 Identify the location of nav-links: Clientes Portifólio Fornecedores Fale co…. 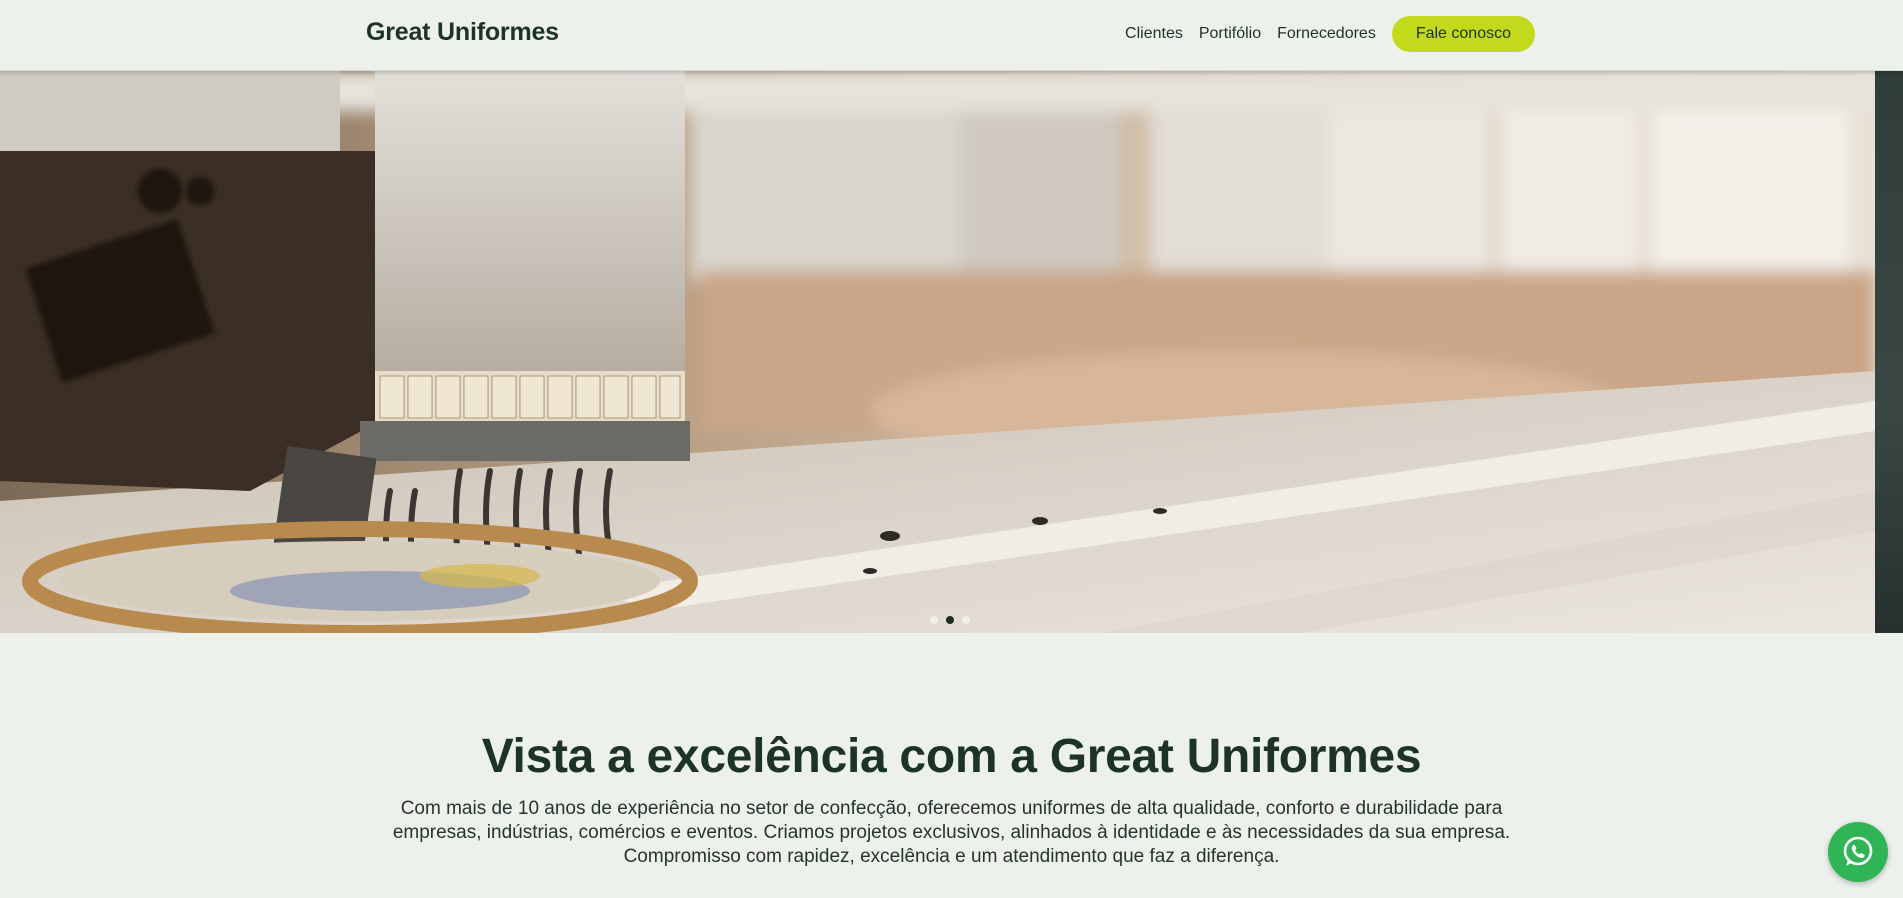
(1330, 34).